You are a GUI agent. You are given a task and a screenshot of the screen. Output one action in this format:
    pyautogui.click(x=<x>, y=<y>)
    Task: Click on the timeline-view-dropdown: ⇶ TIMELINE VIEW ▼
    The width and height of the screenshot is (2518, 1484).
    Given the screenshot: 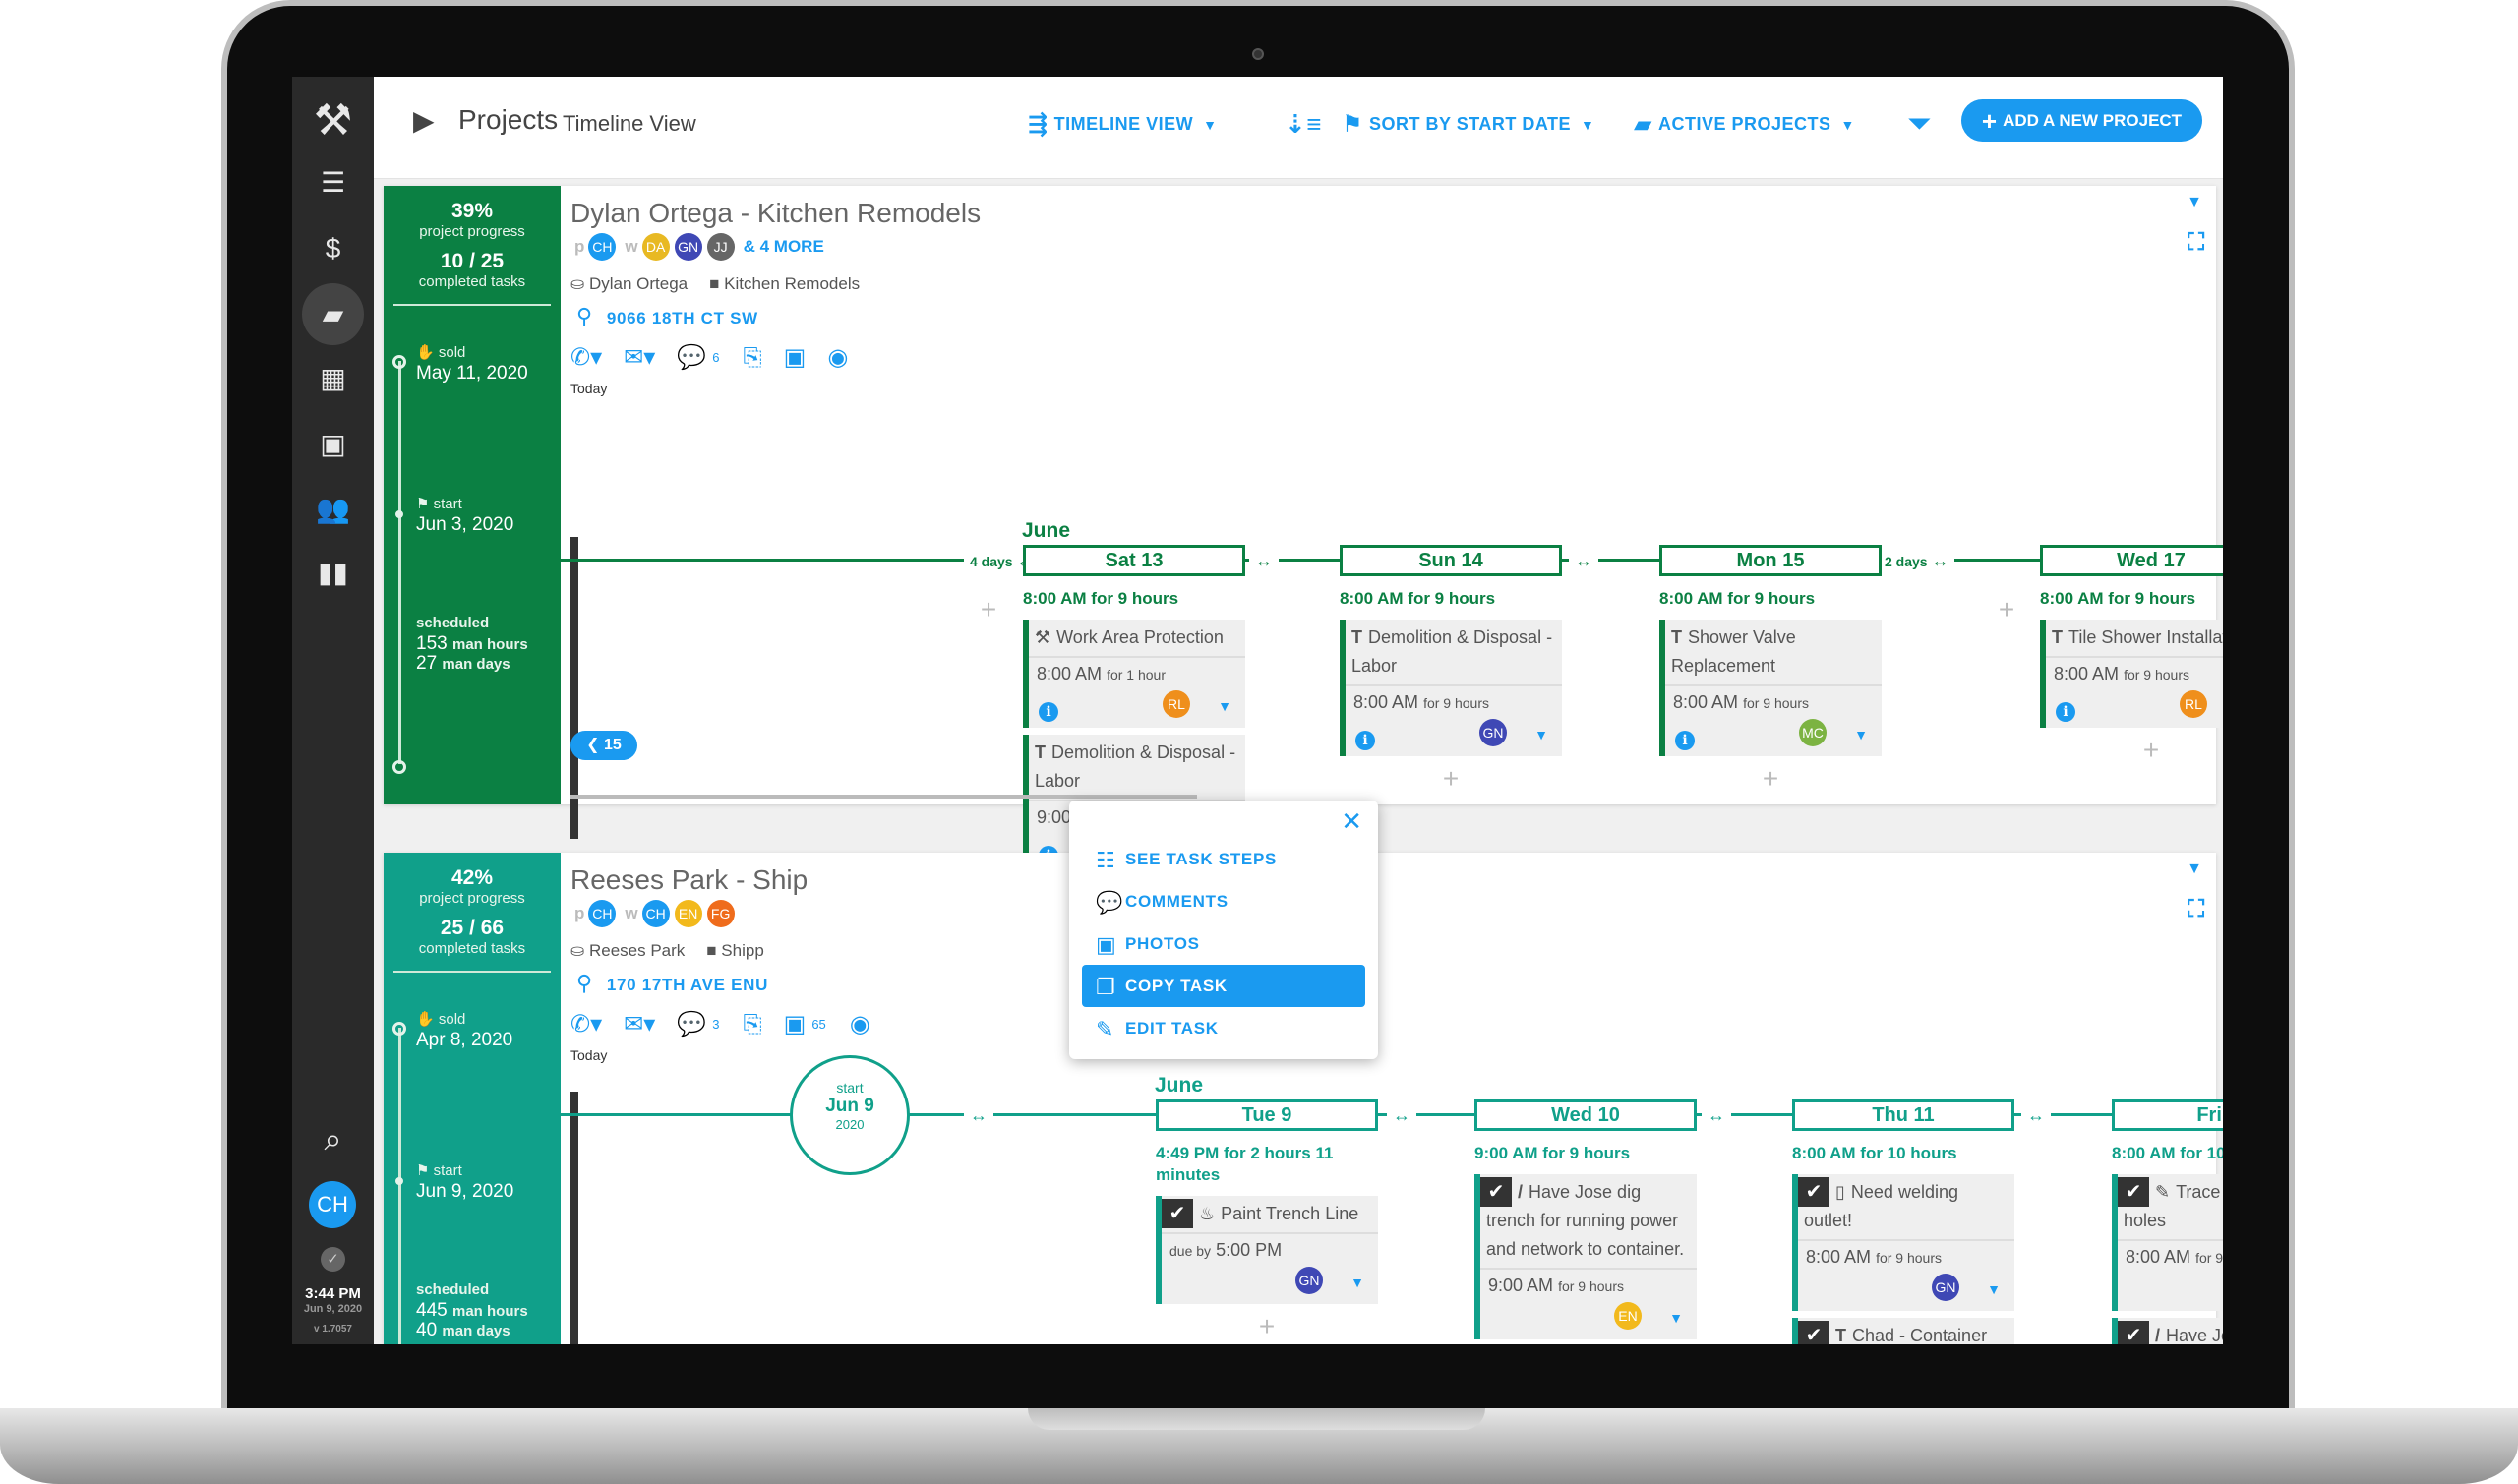 What is the action you would take?
    pyautogui.click(x=1122, y=125)
    